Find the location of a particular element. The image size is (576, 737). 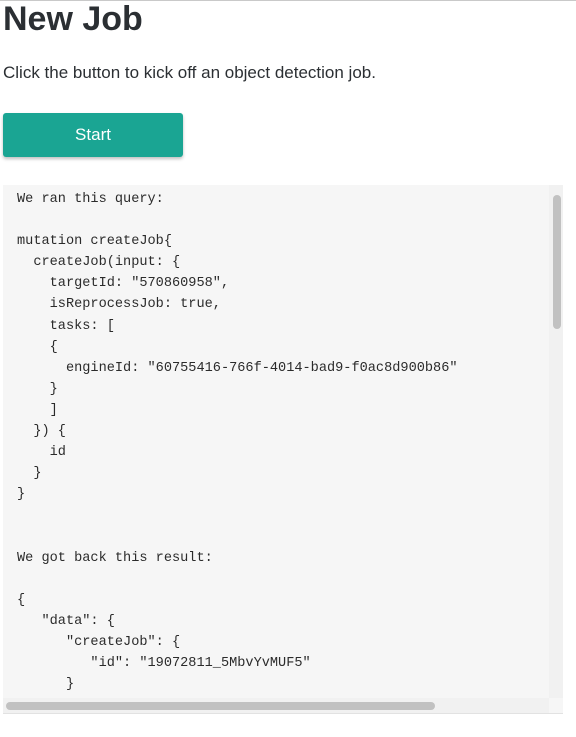

result-line: "id": "19072811_5MbvYvMUF5" is located at coordinates (164, 664).